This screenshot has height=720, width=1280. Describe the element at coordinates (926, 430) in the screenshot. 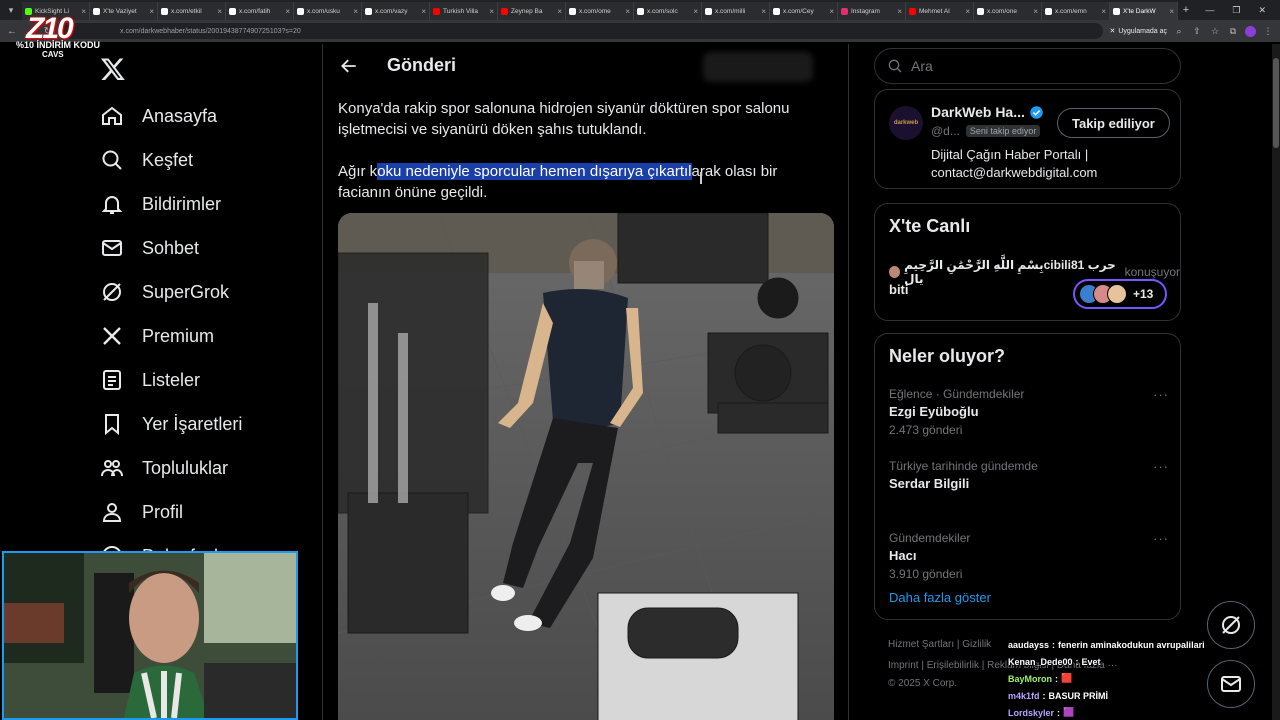

I see `trend-post-count: 2.473 gönderi` at that location.